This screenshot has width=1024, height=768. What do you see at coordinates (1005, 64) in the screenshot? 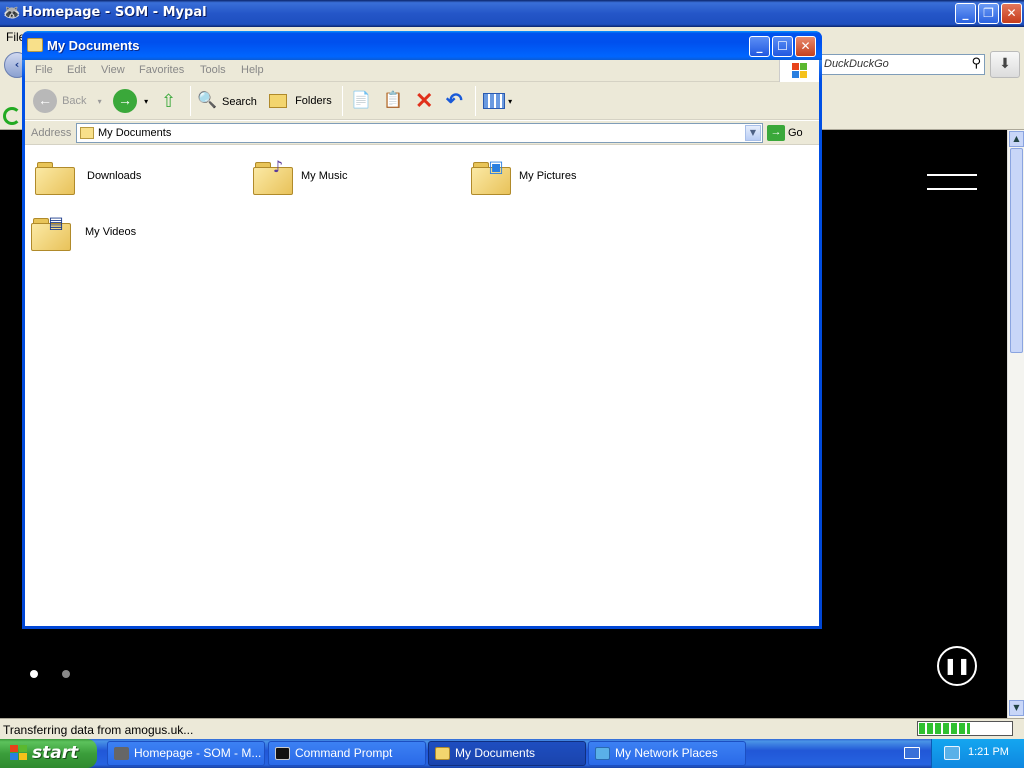
I see `download-button: ⬇` at bounding box center [1005, 64].